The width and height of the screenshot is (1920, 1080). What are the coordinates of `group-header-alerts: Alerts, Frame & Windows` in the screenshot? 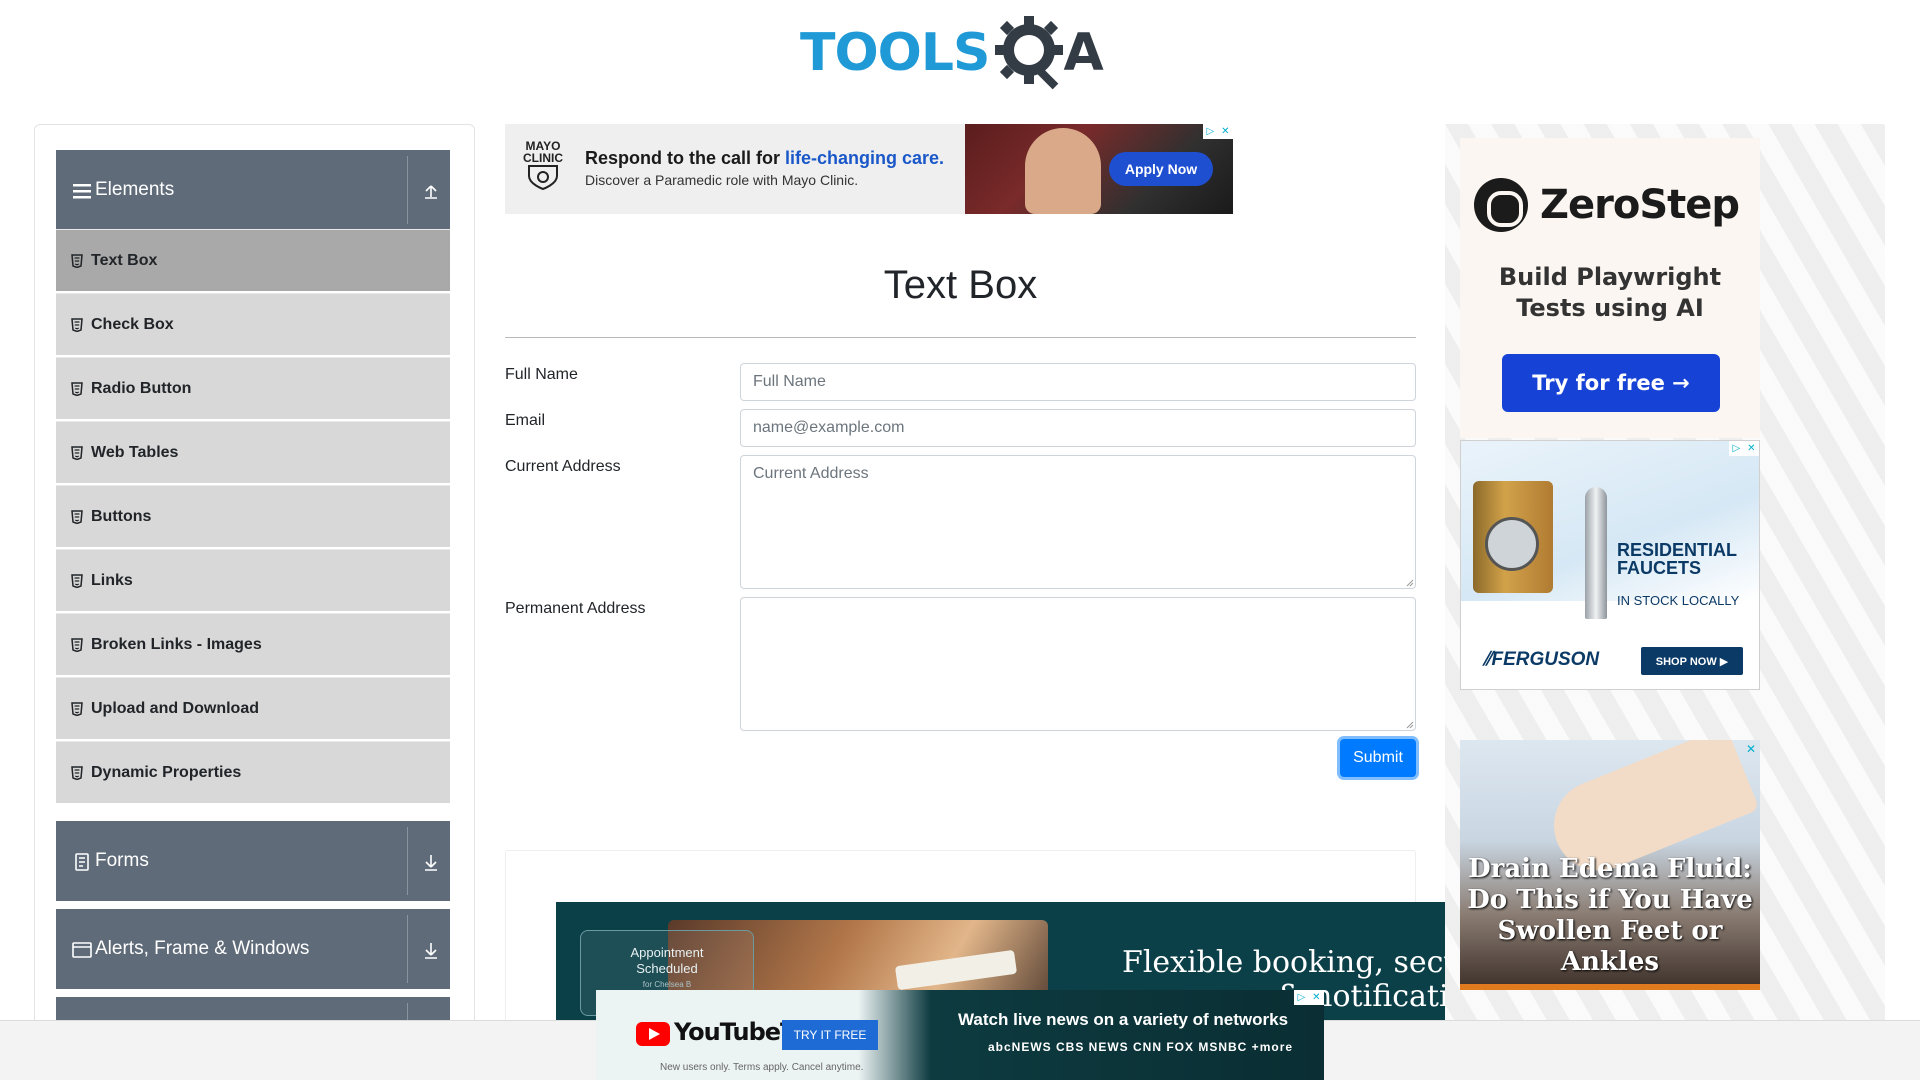 It's located at (253, 949).